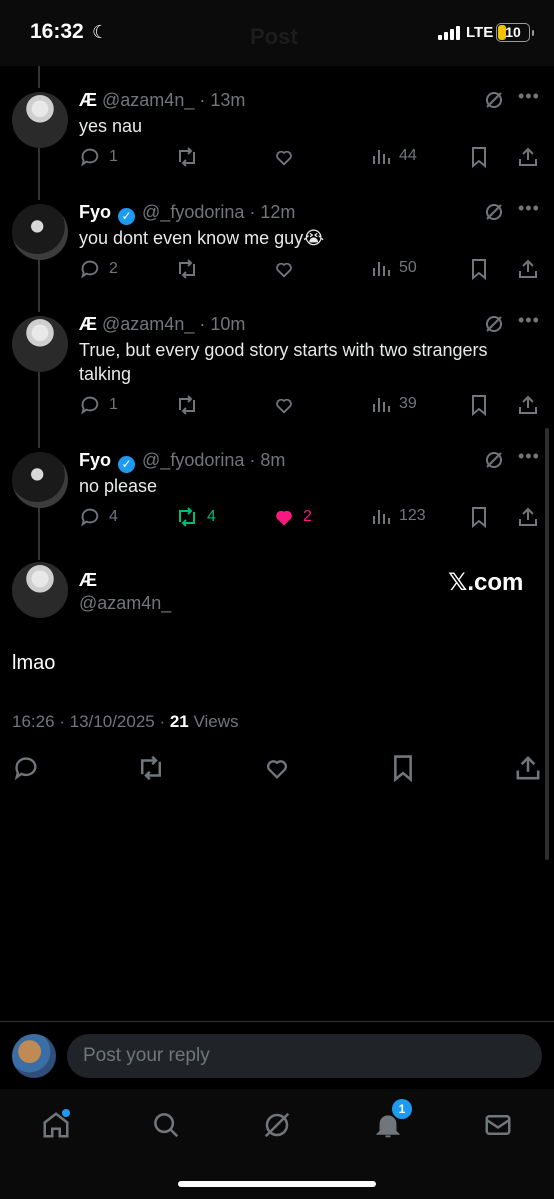 This screenshot has height=1199, width=554. I want to click on like-button: 2, so click(292, 517).